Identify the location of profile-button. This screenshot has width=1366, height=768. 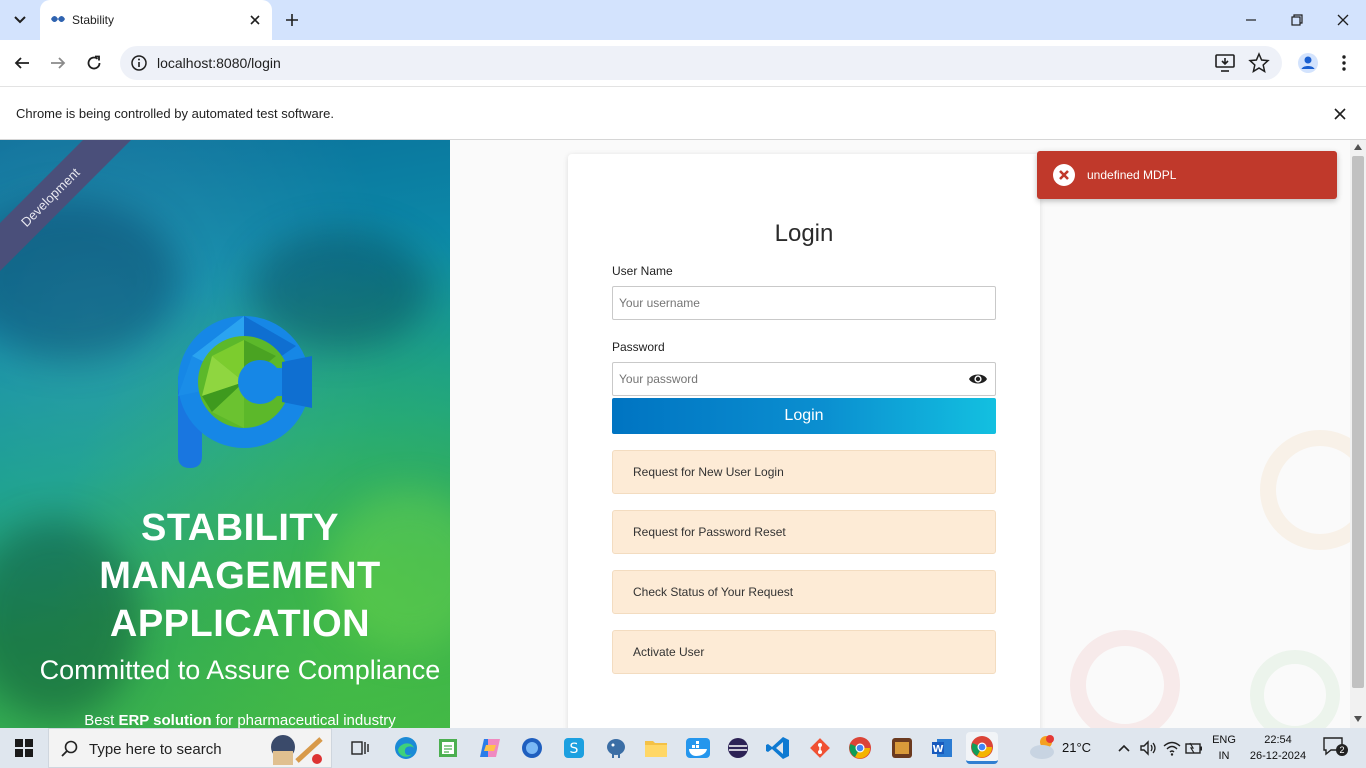
(1308, 63).